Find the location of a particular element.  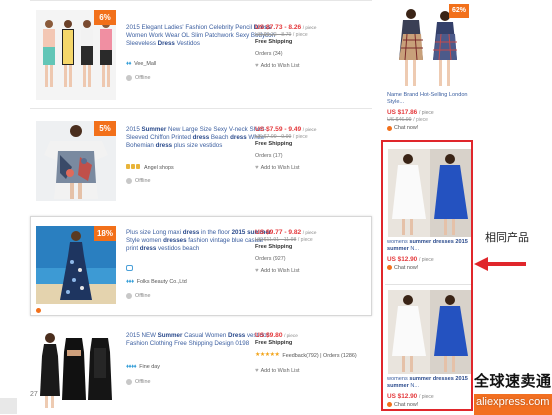

product-thumbnail: 18% is located at coordinates (76, 265).